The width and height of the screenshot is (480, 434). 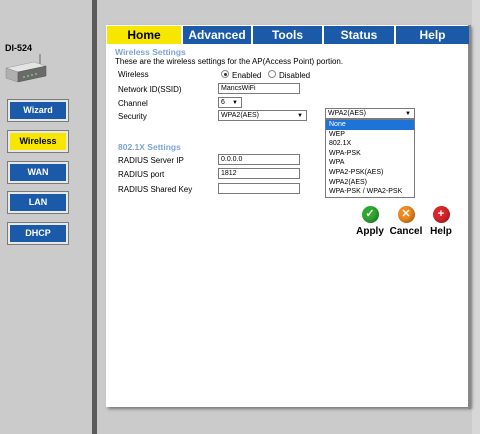 What do you see at coordinates (370, 214) in the screenshot?
I see `checkmark-icon: ✓` at bounding box center [370, 214].